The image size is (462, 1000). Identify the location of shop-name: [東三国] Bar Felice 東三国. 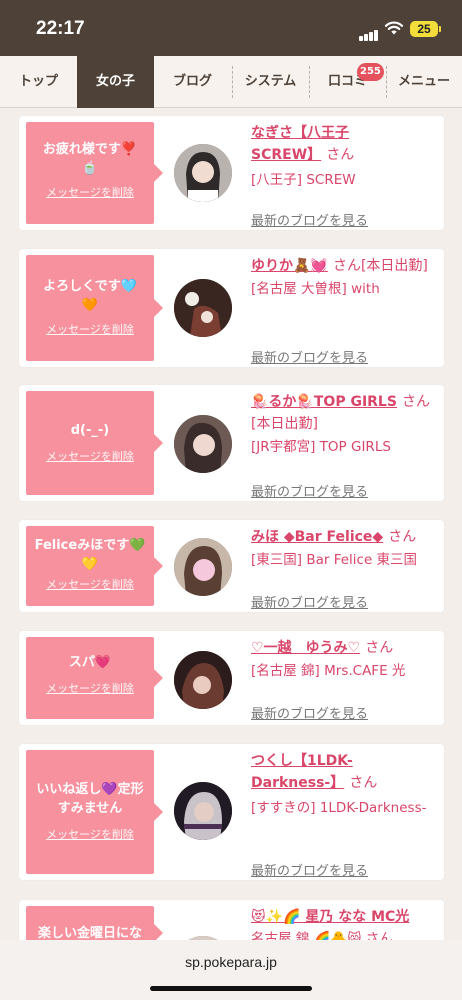
(334, 560).